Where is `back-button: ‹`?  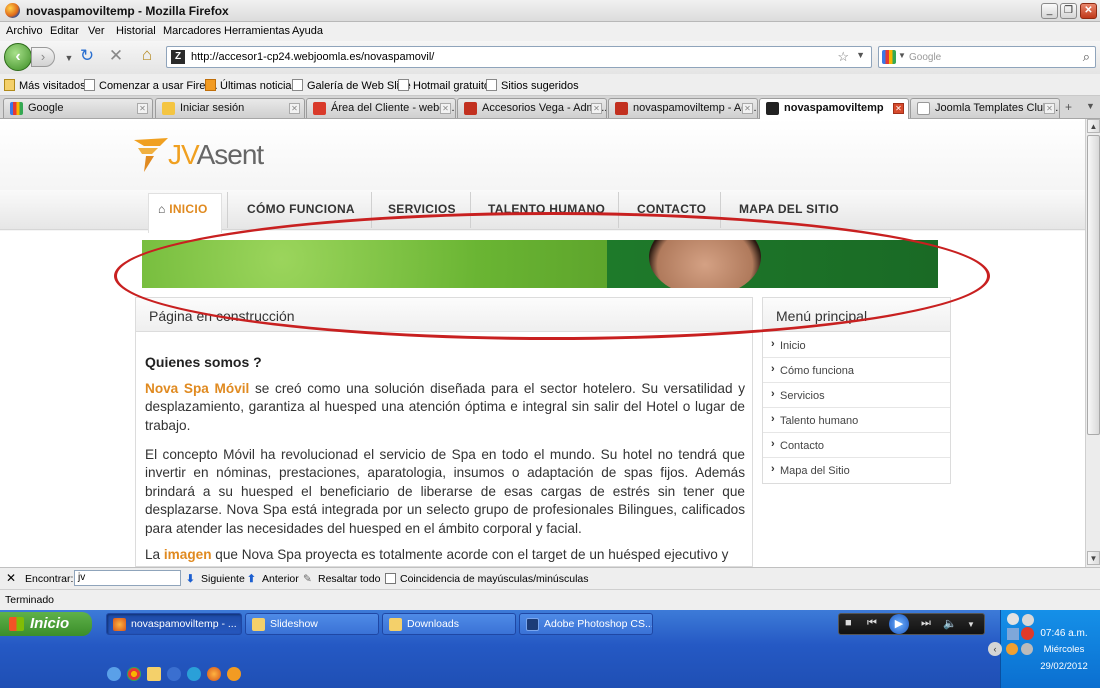 back-button: ‹ is located at coordinates (18, 57).